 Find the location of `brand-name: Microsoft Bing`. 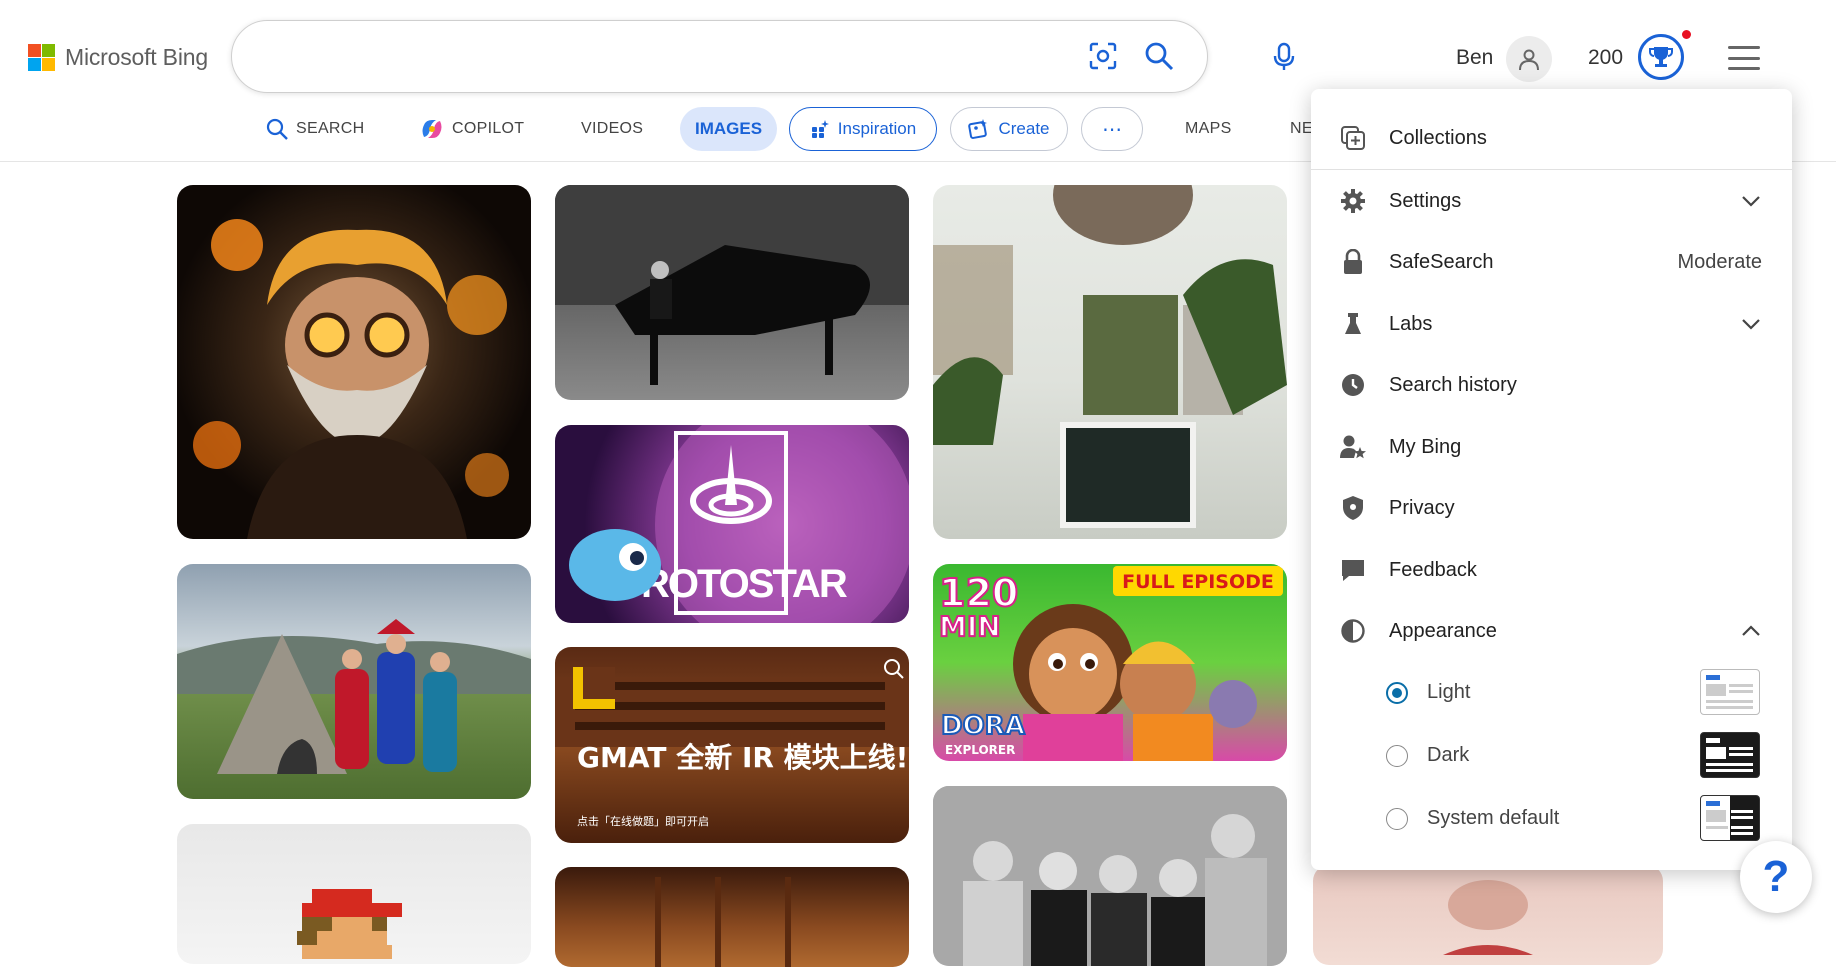

brand-name: Microsoft Bing is located at coordinates (136, 57).